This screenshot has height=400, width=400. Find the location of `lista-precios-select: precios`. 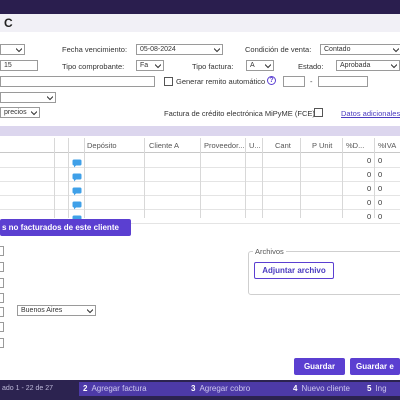

lista-precios-select: precios is located at coordinates (20, 112).